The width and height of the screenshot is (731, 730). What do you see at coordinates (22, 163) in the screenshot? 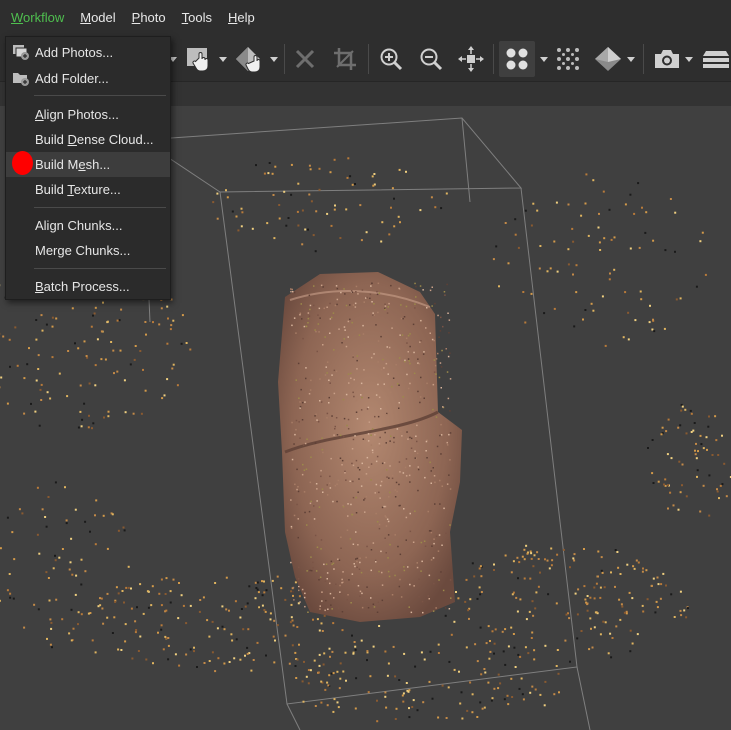
I see `click-marker` at bounding box center [22, 163].